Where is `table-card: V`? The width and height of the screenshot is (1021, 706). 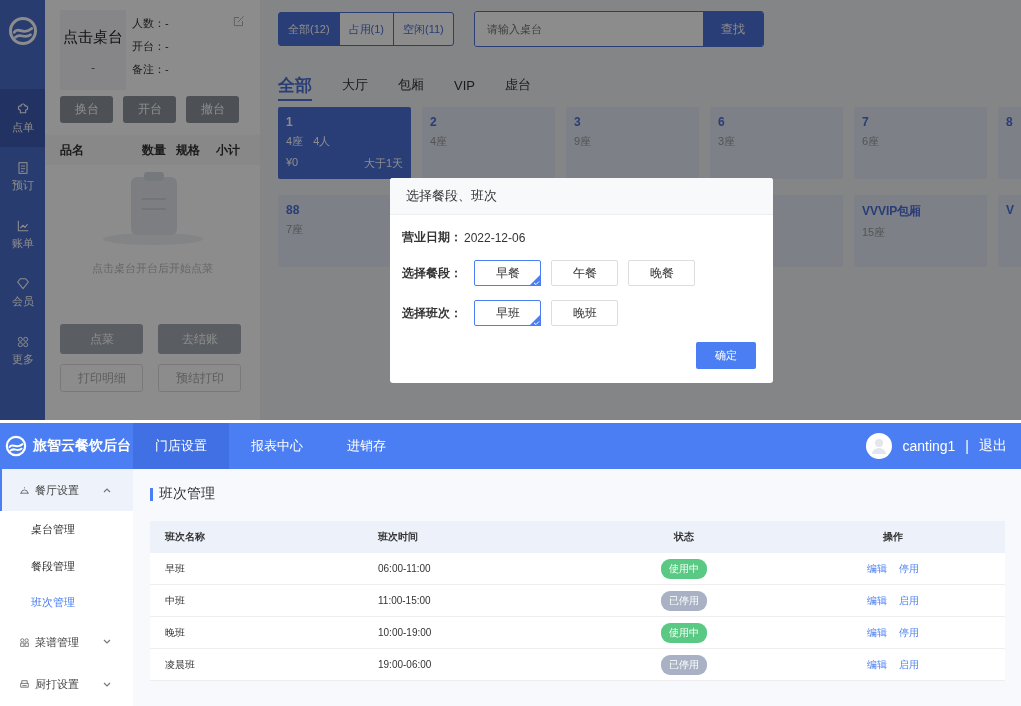
table-card: V is located at coordinates (1009, 231).